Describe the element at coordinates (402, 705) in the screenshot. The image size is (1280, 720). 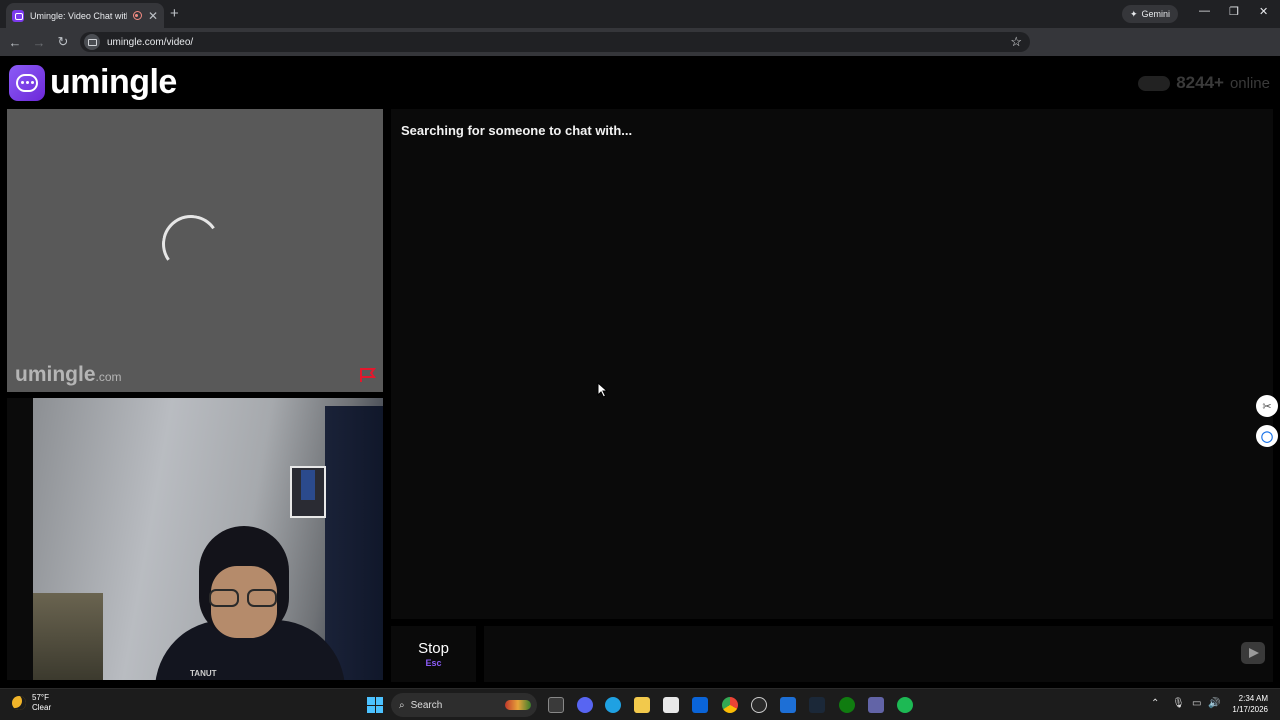
I see `search-icon: ⌕` at that location.